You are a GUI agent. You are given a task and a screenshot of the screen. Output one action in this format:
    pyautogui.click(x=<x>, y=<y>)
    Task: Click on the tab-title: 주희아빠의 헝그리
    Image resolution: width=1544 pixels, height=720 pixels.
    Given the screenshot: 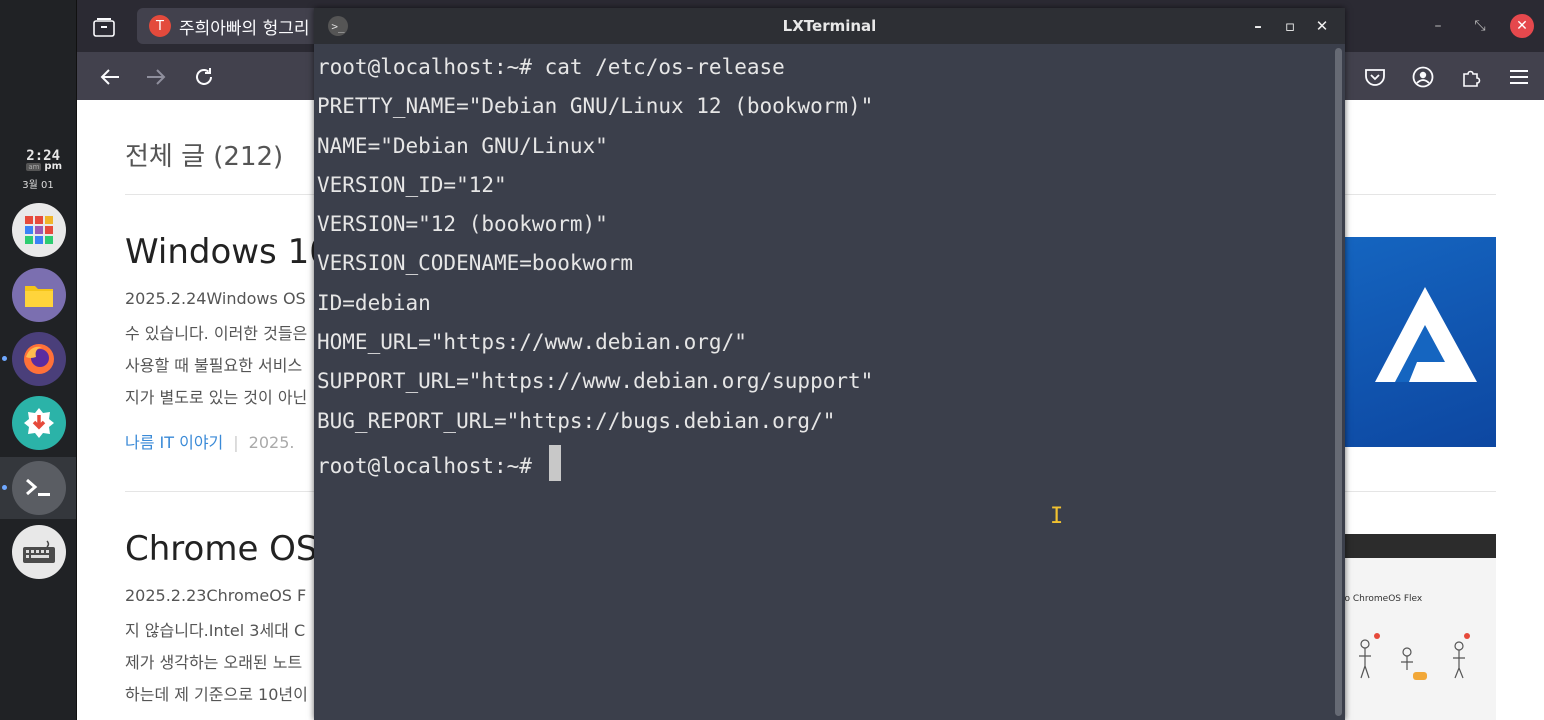 What is the action you would take?
    pyautogui.click(x=244, y=28)
    